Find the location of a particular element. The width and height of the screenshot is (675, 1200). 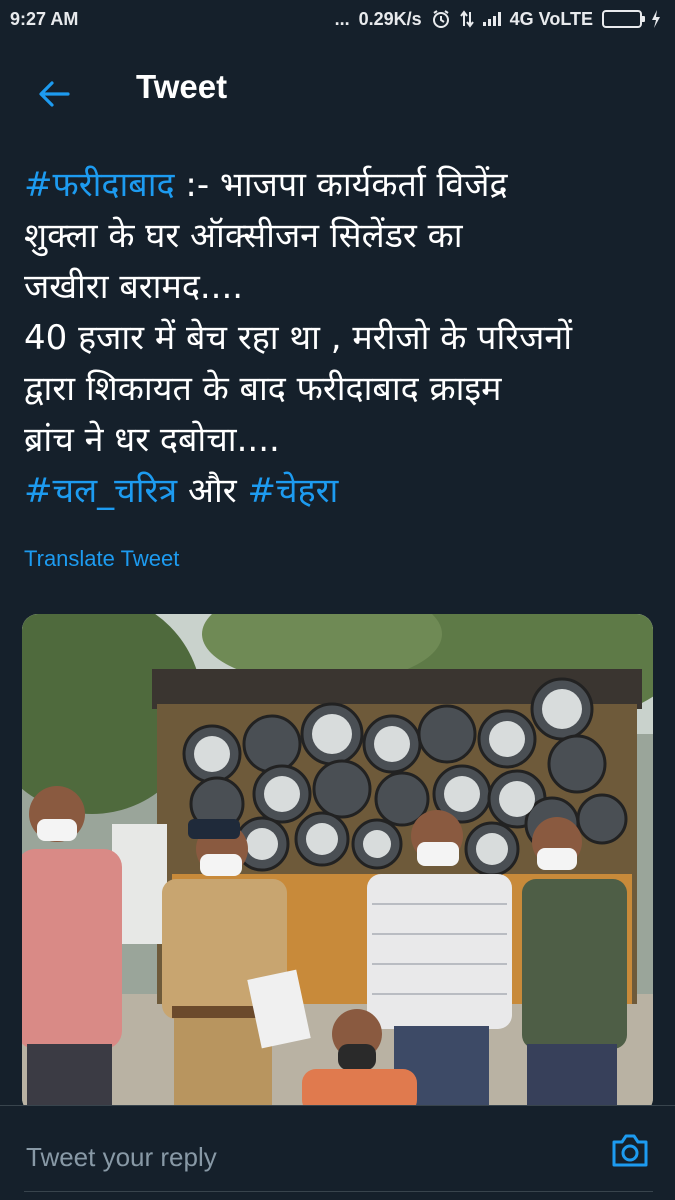

reply-bar is located at coordinates (337, 1152).